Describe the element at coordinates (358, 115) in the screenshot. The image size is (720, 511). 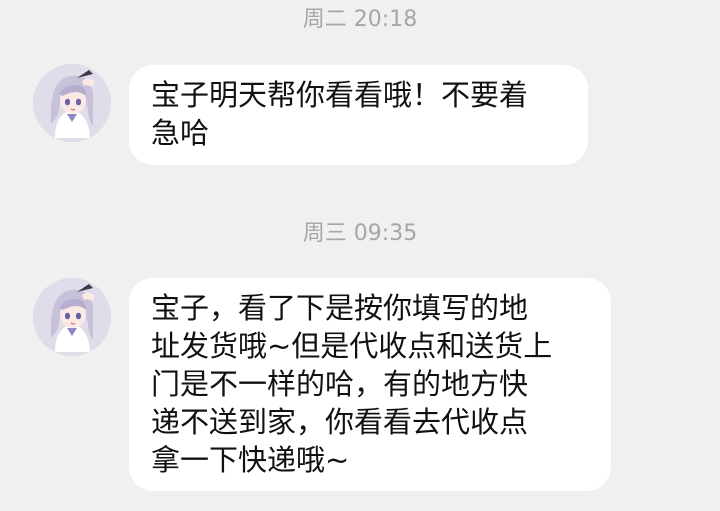
I see `message-bubble: 宝子明天帮你看看哦！不要着 急哈` at that location.